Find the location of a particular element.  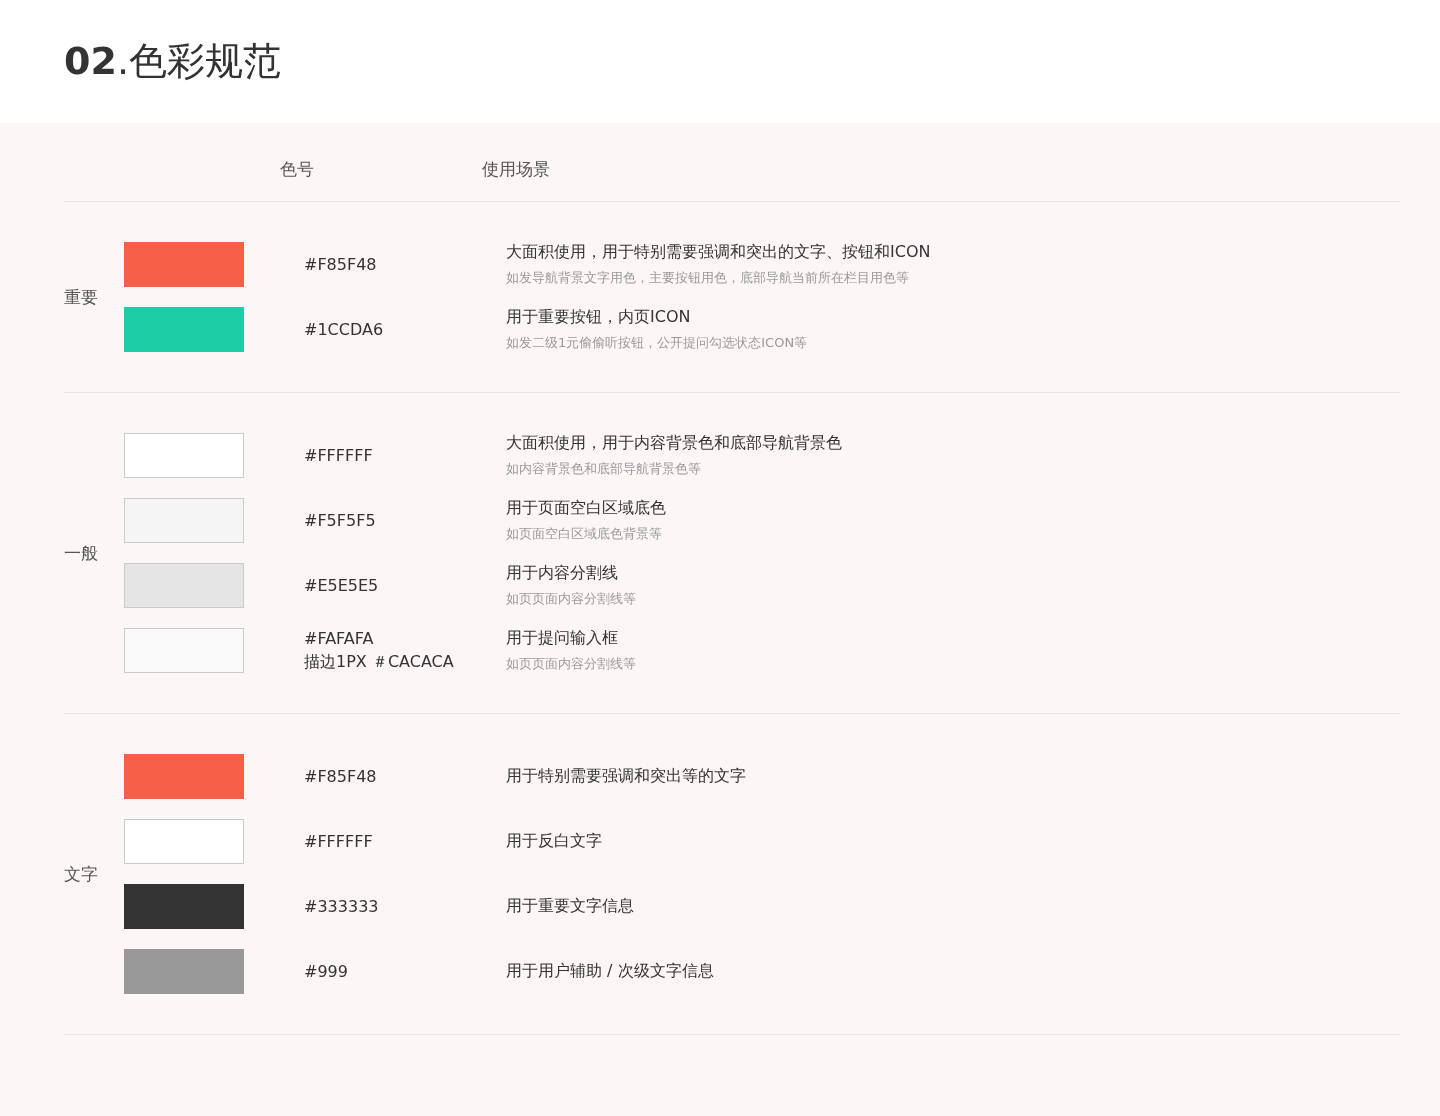

group-label: 一般 is located at coordinates (81, 553).